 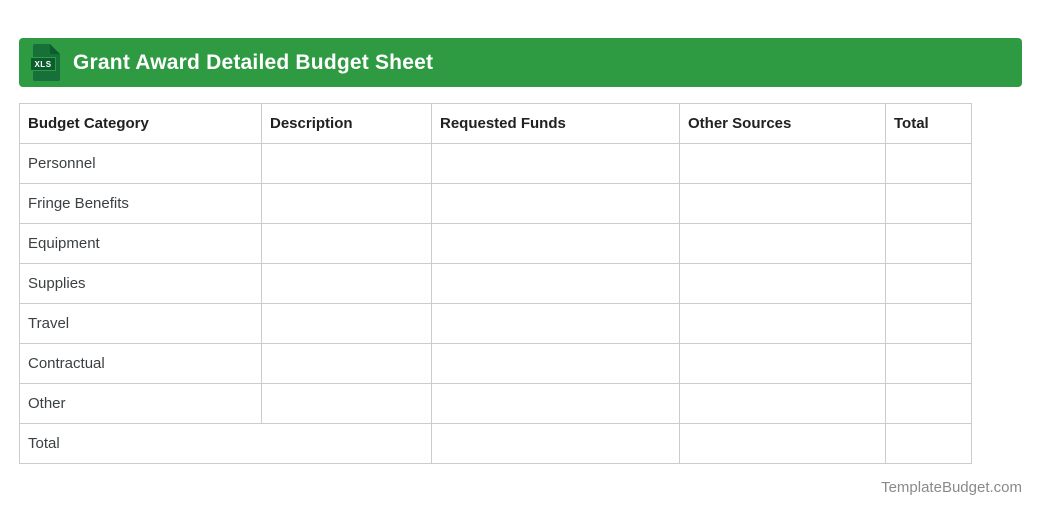 I want to click on xls-file-type-label: XLS, so click(x=43, y=64).